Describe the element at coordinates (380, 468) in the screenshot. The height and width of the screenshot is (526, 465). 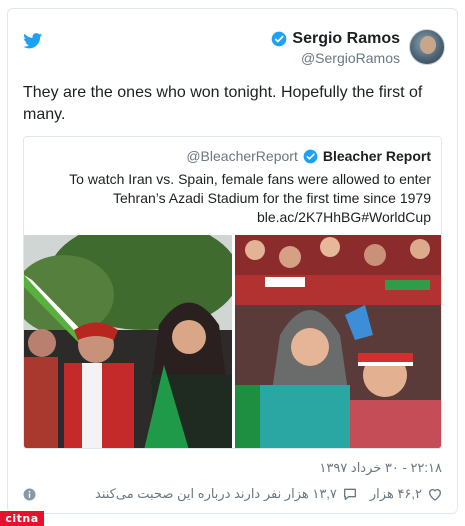
I see `tweet-timestamp: ۲۲:۱۸ - ۳۰ خرداد ۱۳۹۷` at that location.